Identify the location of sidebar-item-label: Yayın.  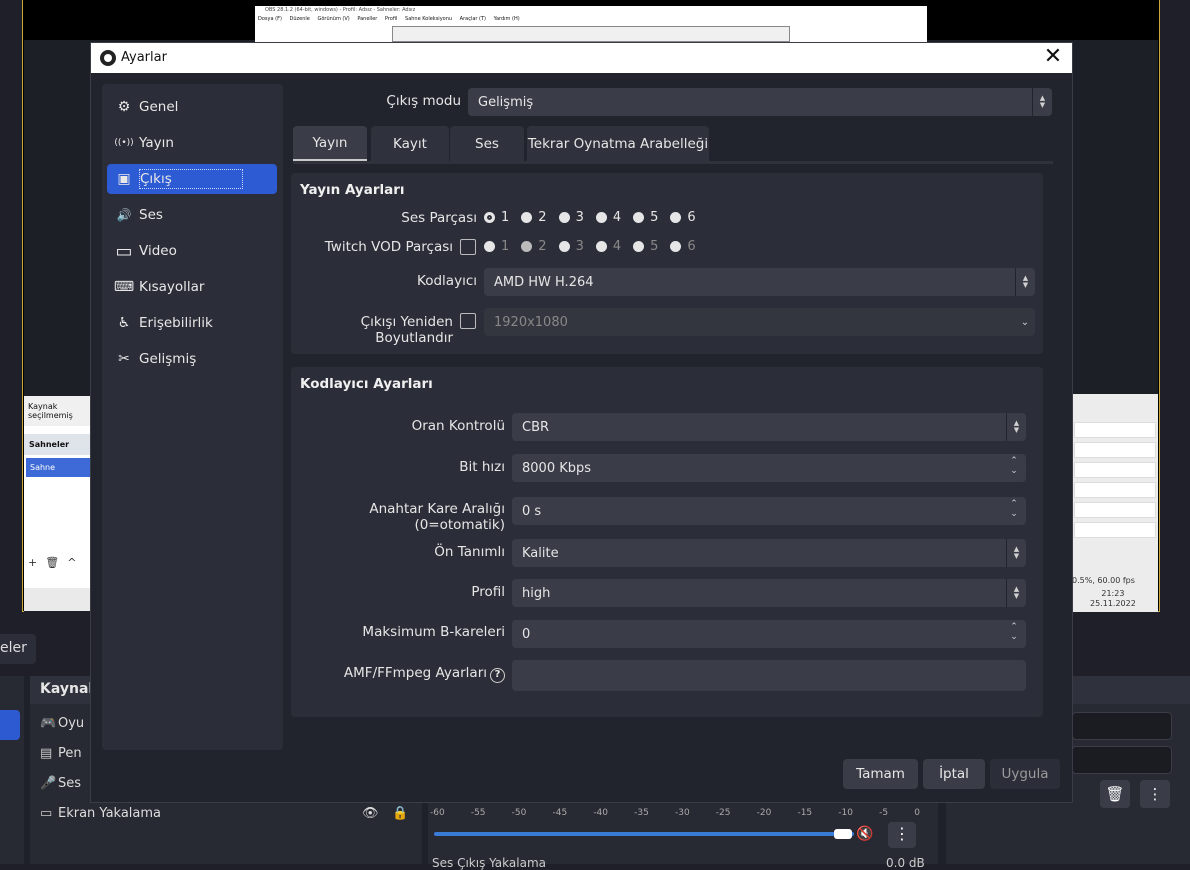
(156, 143).